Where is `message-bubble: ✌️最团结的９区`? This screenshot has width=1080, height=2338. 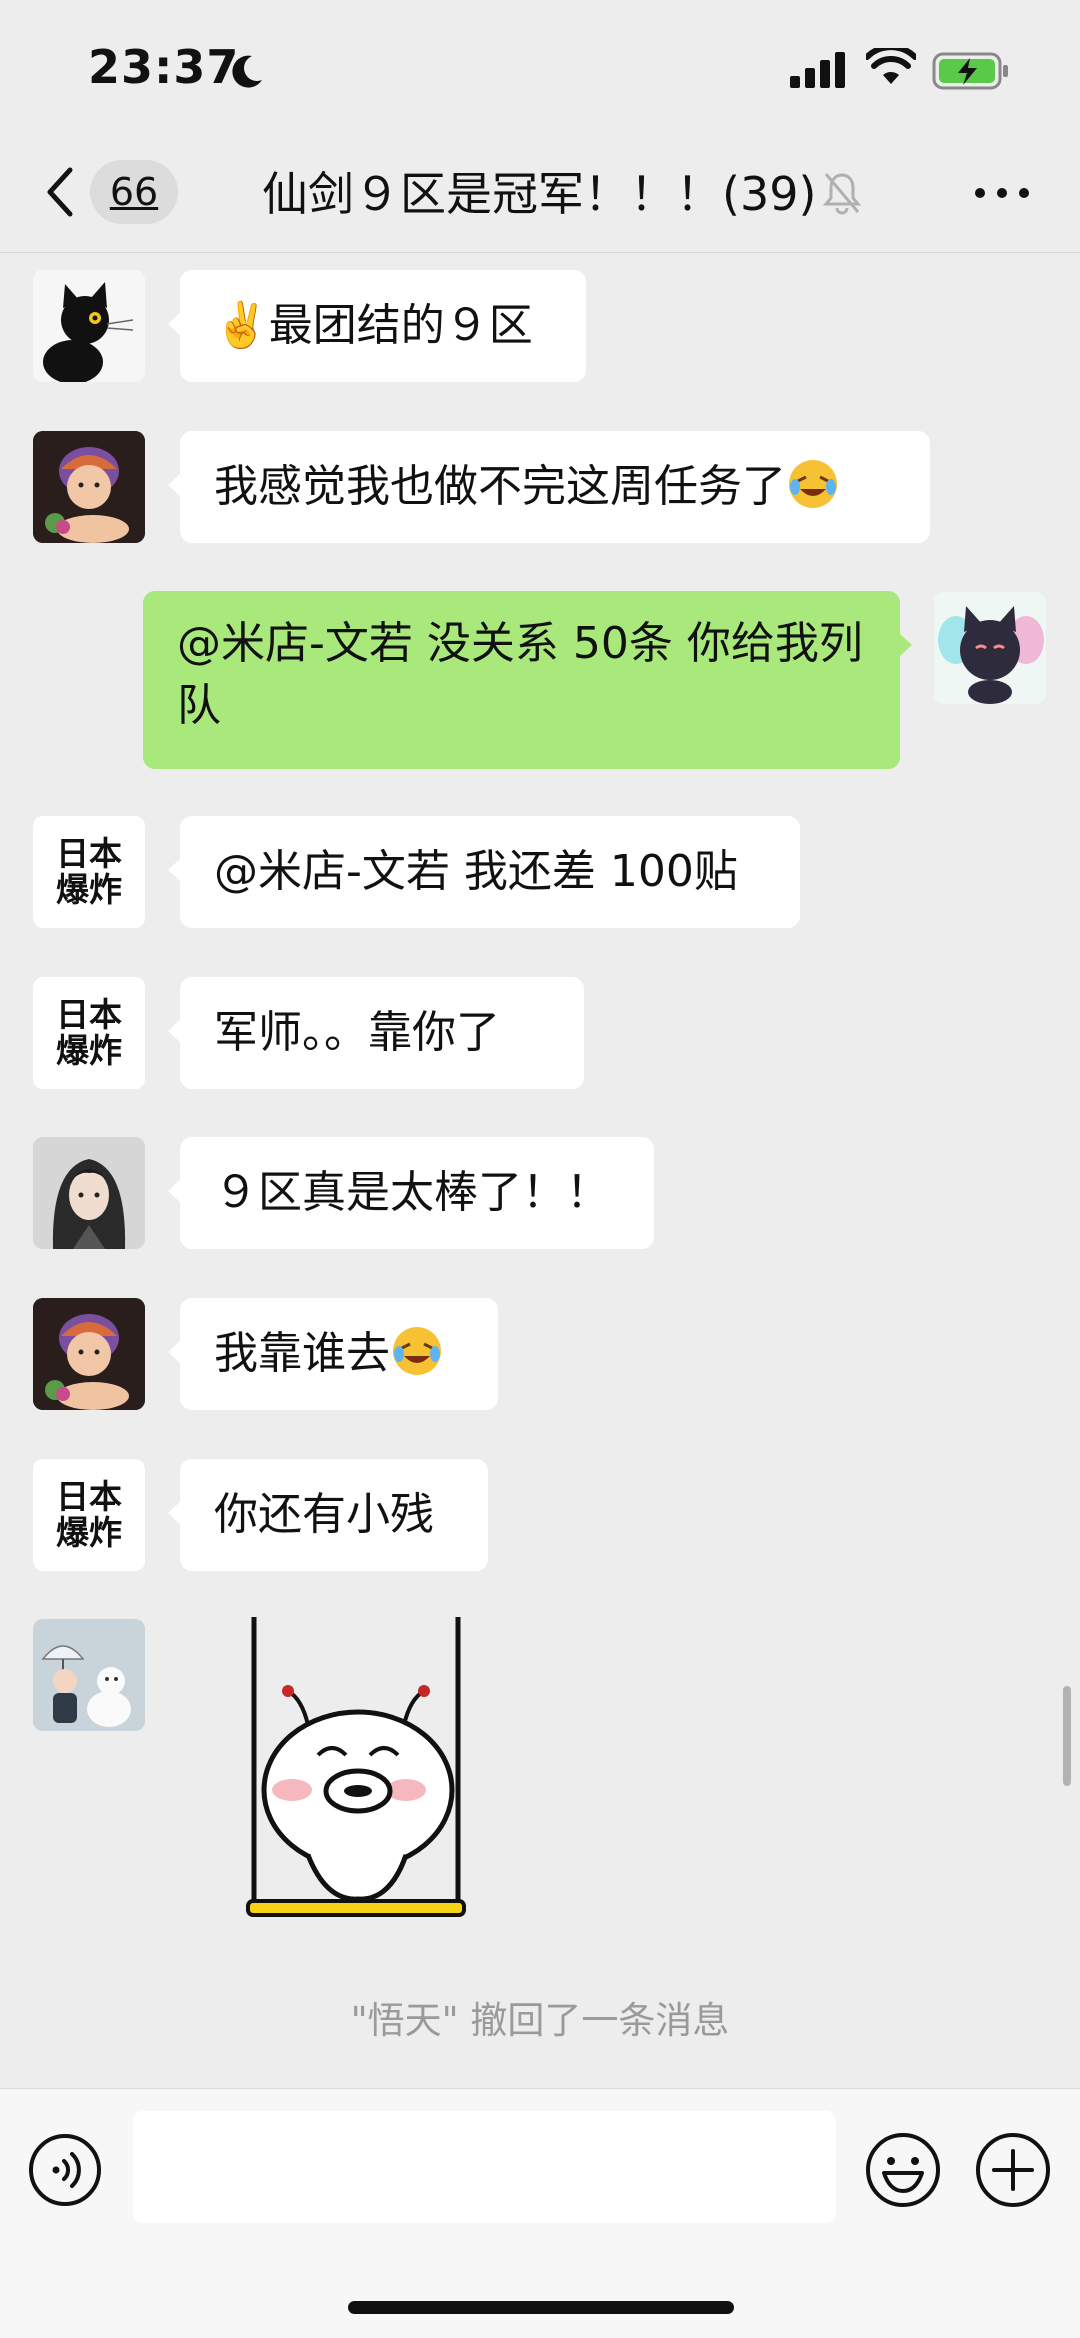
message-bubble: ✌️最团结的９区 is located at coordinates (377, 326).